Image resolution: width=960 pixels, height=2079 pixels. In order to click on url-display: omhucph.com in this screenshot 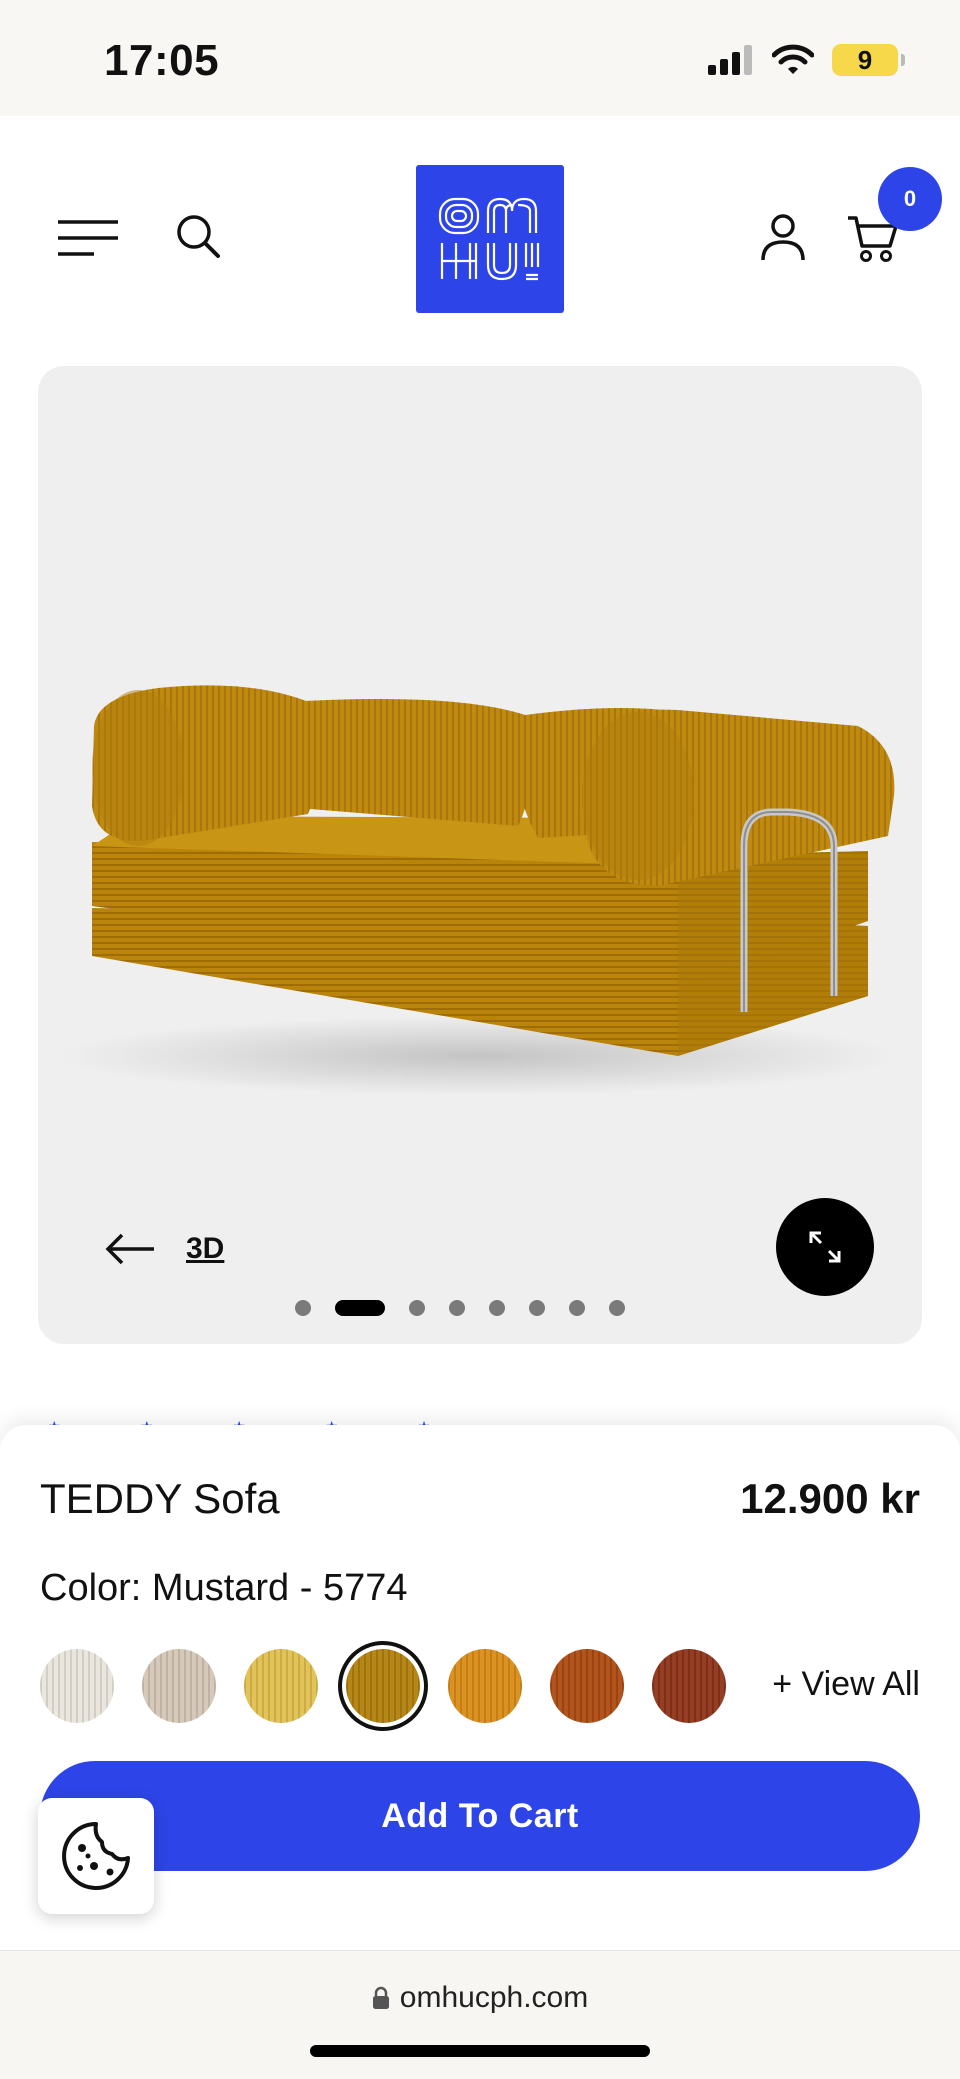, I will do `click(480, 1998)`.